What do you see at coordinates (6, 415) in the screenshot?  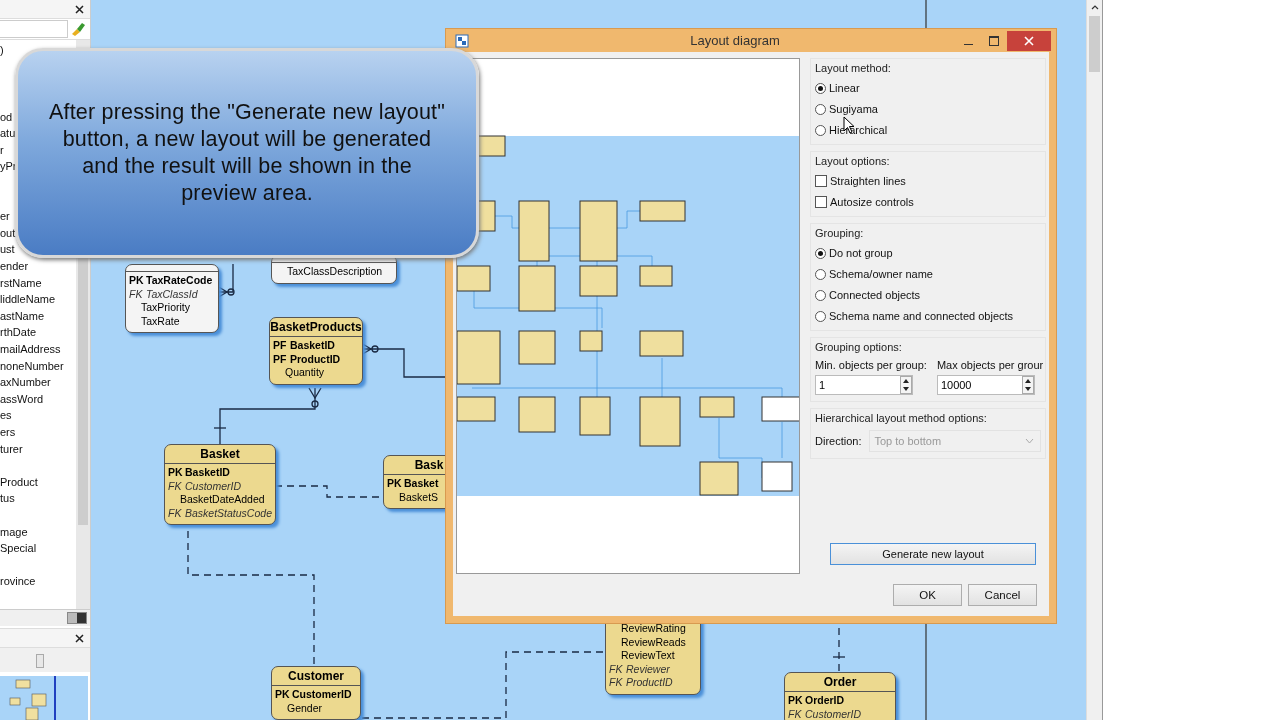 I see `tree-item: es` at bounding box center [6, 415].